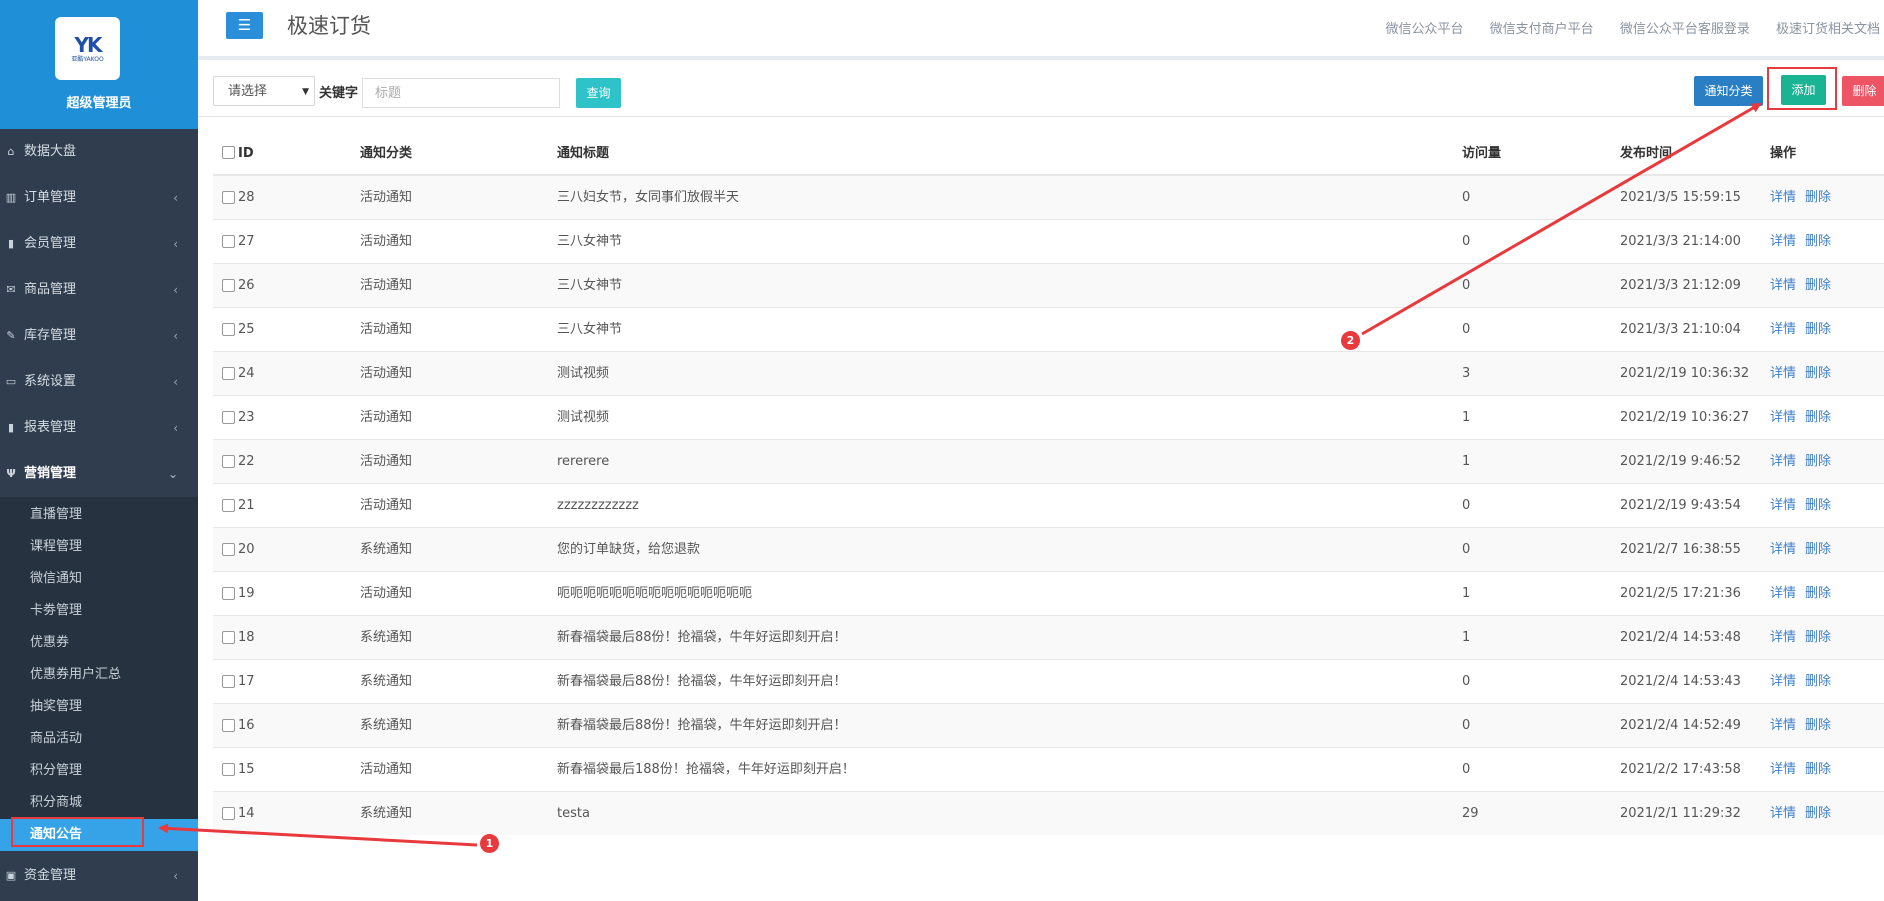  Describe the element at coordinates (1828, 29) in the screenshot. I see `link-docs: 极速订货相关文档` at that location.